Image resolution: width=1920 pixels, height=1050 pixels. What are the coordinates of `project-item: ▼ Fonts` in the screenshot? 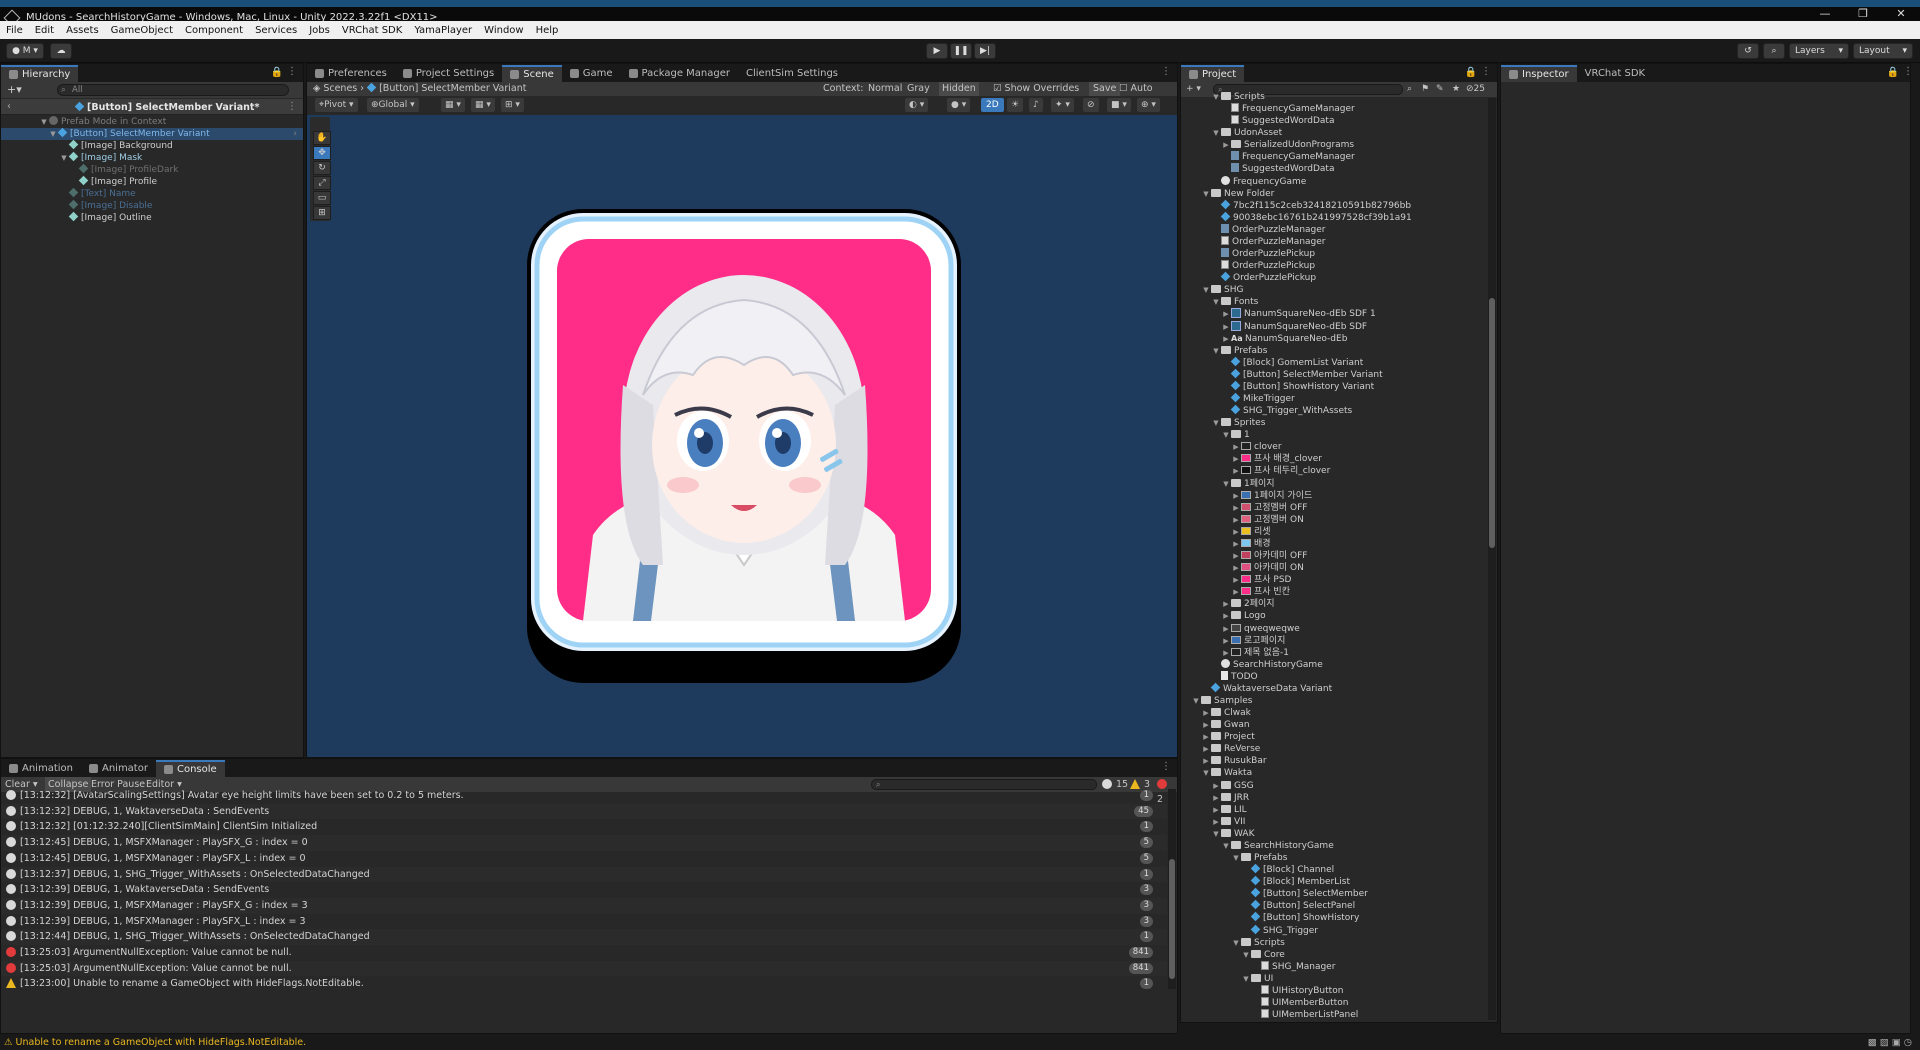 It's located at (1333, 302).